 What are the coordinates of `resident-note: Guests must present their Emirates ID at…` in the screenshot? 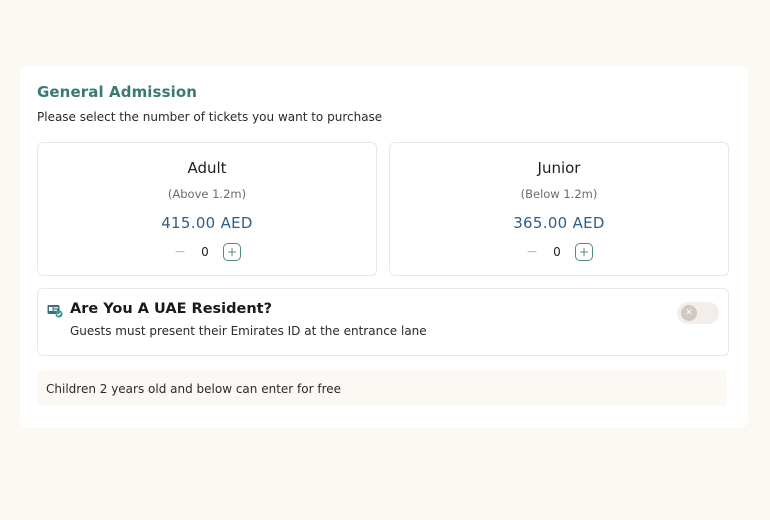 It's located at (248, 331).